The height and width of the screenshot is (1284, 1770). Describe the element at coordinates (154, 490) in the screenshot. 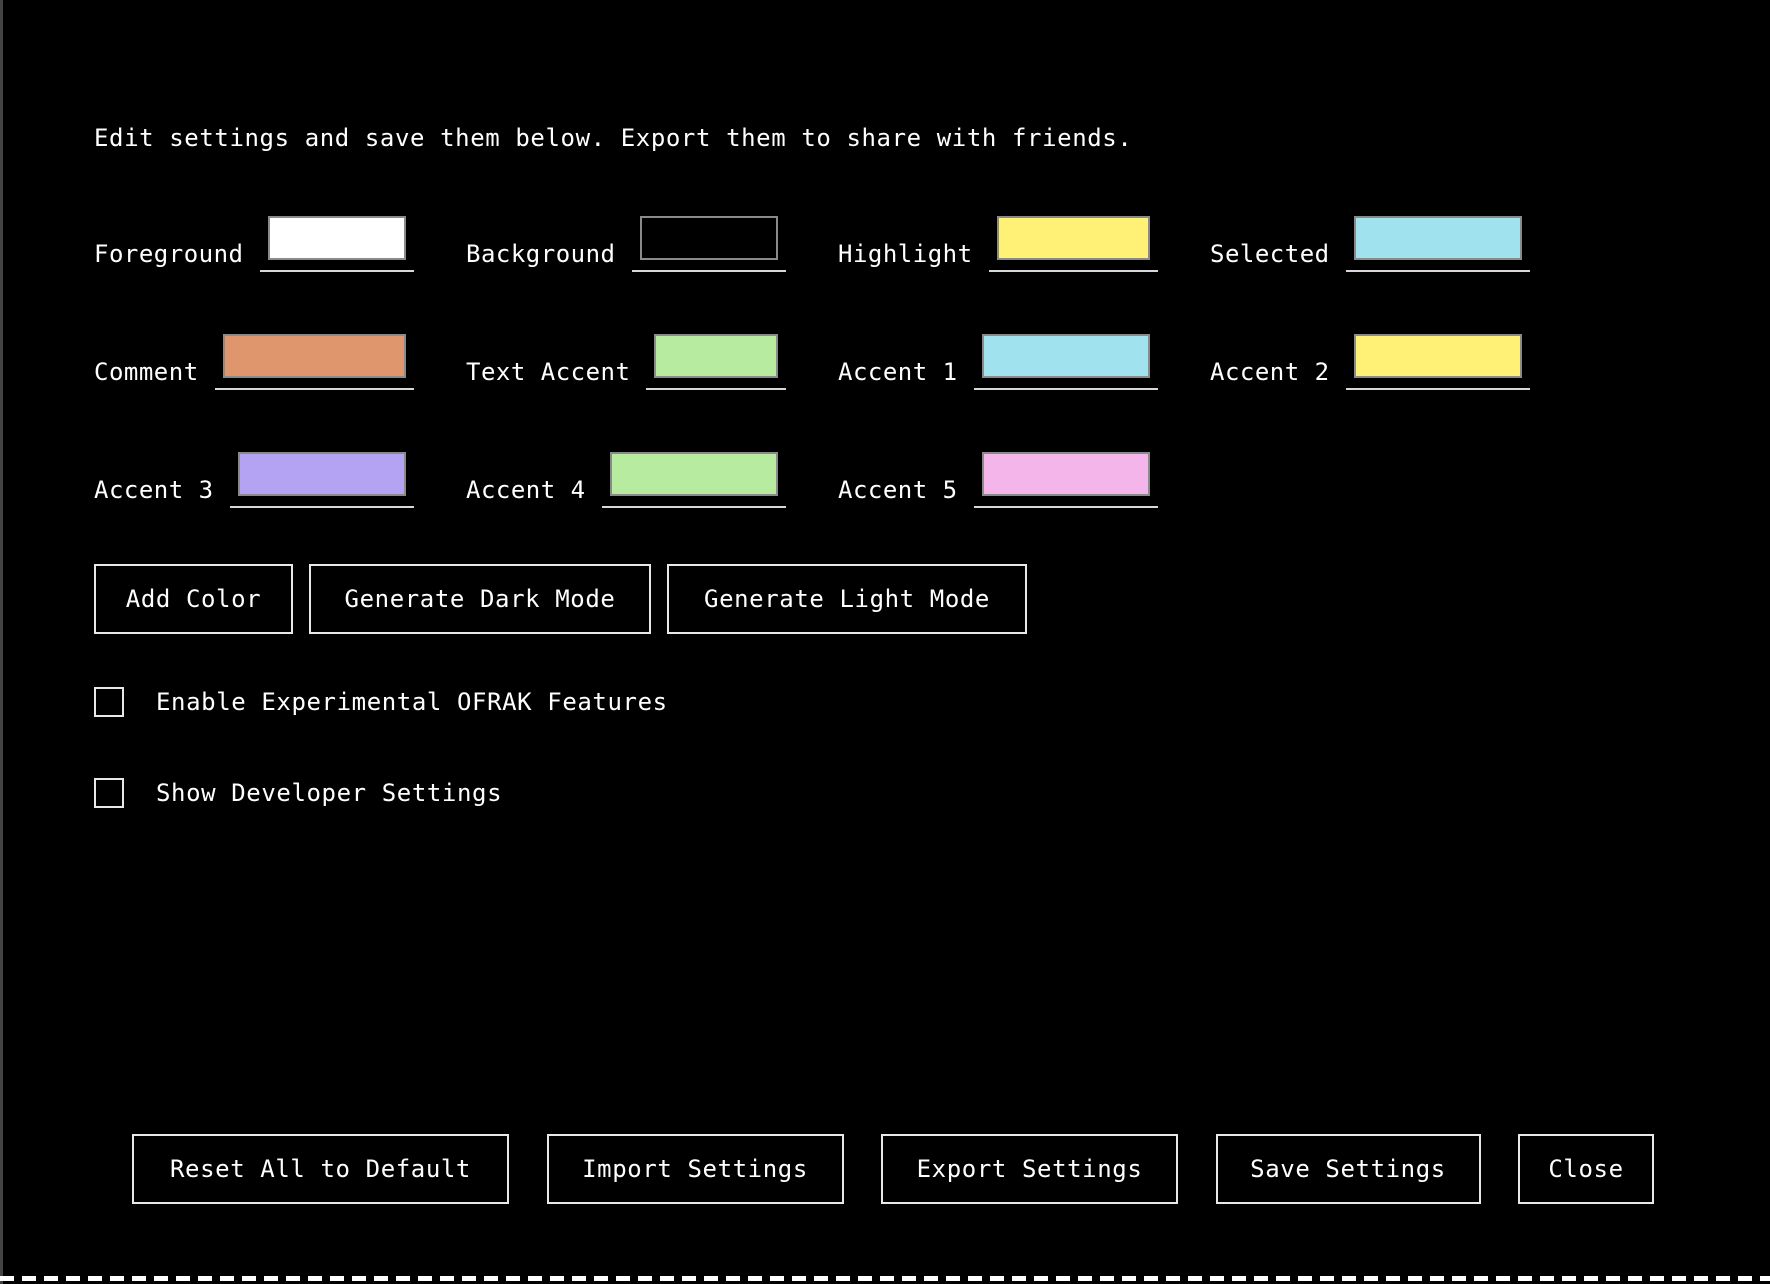

I see `color-label: Accent 3` at that location.